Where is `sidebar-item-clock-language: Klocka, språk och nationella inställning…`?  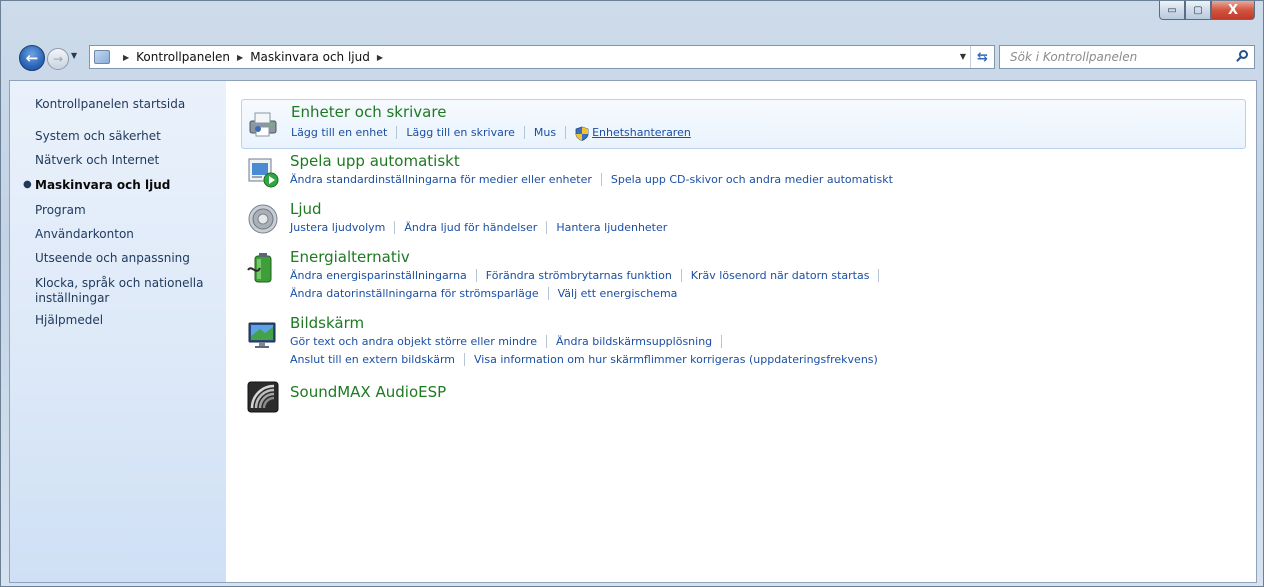 sidebar-item-clock-language: Klocka, språk och nationella inställning… is located at coordinates (127, 291).